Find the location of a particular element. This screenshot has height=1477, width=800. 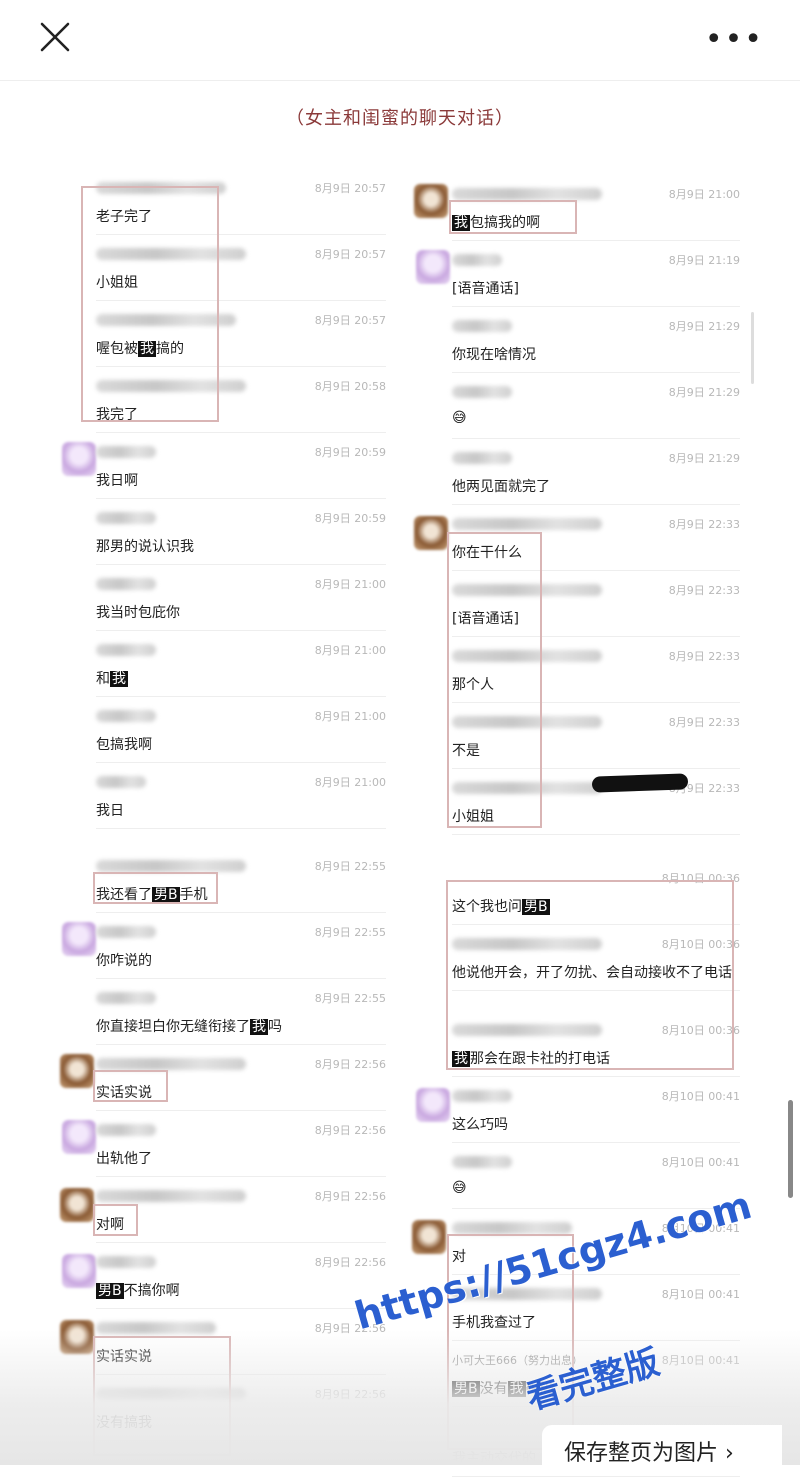

message-text: 喔包被我搞的 is located at coordinates (140, 348).